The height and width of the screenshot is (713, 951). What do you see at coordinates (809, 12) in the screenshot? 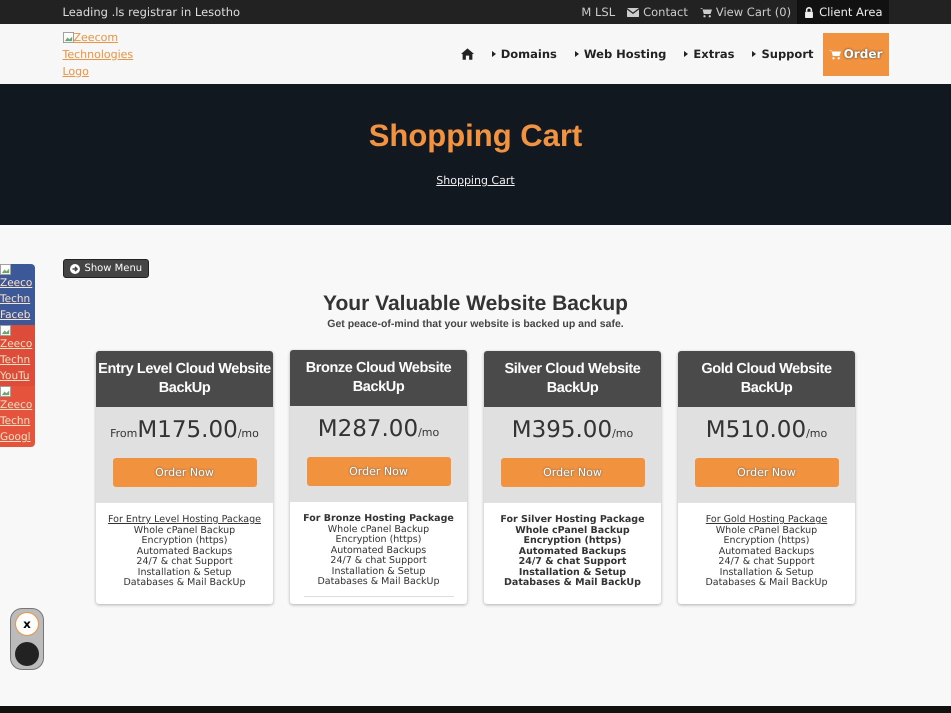
I see `lock-icon` at bounding box center [809, 12].